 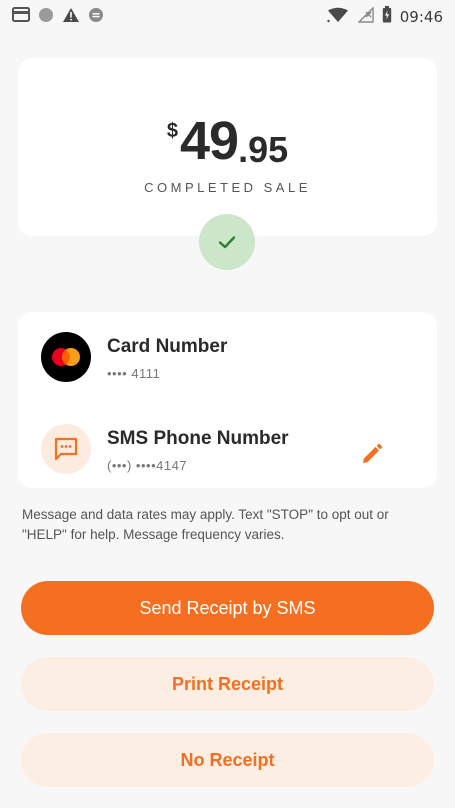 What do you see at coordinates (227, 608) in the screenshot?
I see `send-receipt-sms-button: Send Receipt by SMS` at bounding box center [227, 608].